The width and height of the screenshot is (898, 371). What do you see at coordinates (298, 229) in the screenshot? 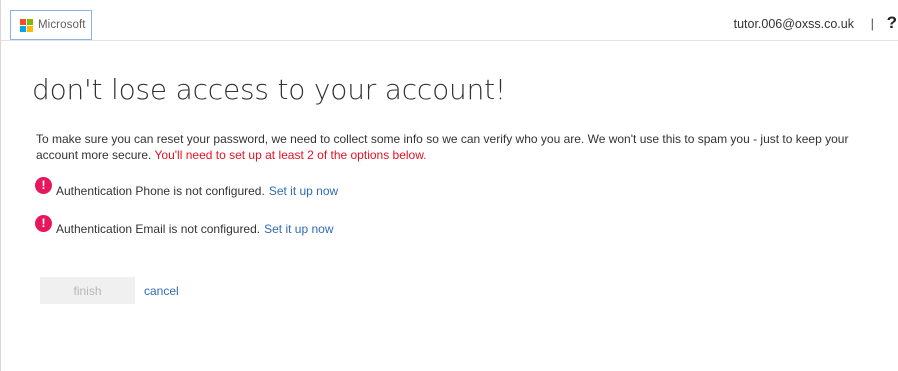
I see `setup-email-link: Set it up now` at bounding box center [298, 229].